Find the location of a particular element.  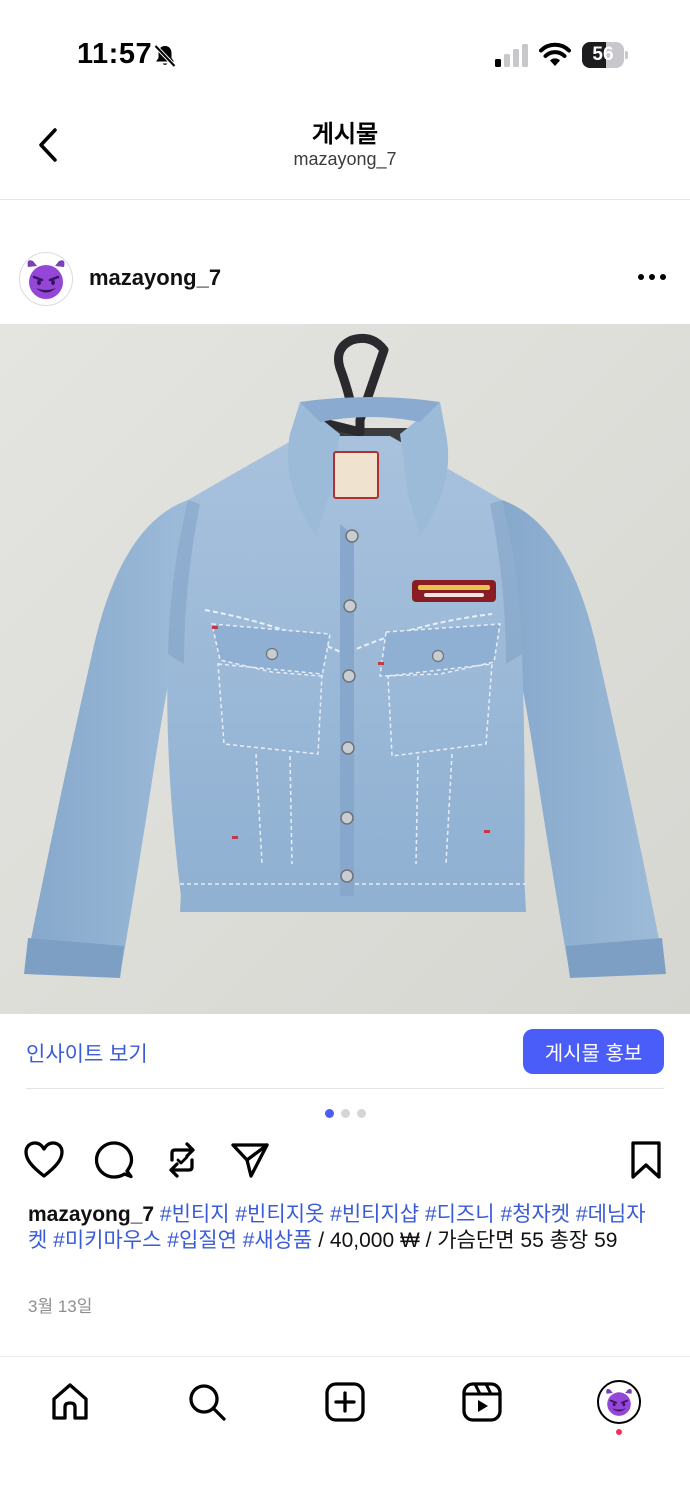

tab-home is located at coordinates (70, 1402).